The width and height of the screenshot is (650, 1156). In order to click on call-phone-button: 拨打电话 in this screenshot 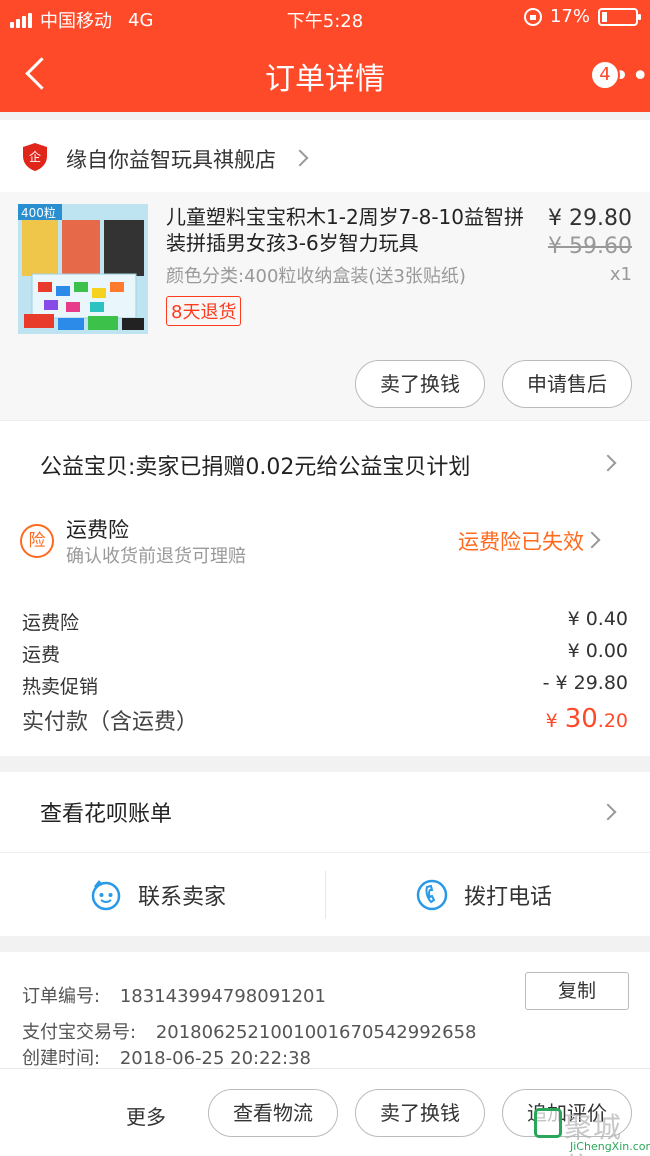, I will do `click(487, 895)`.